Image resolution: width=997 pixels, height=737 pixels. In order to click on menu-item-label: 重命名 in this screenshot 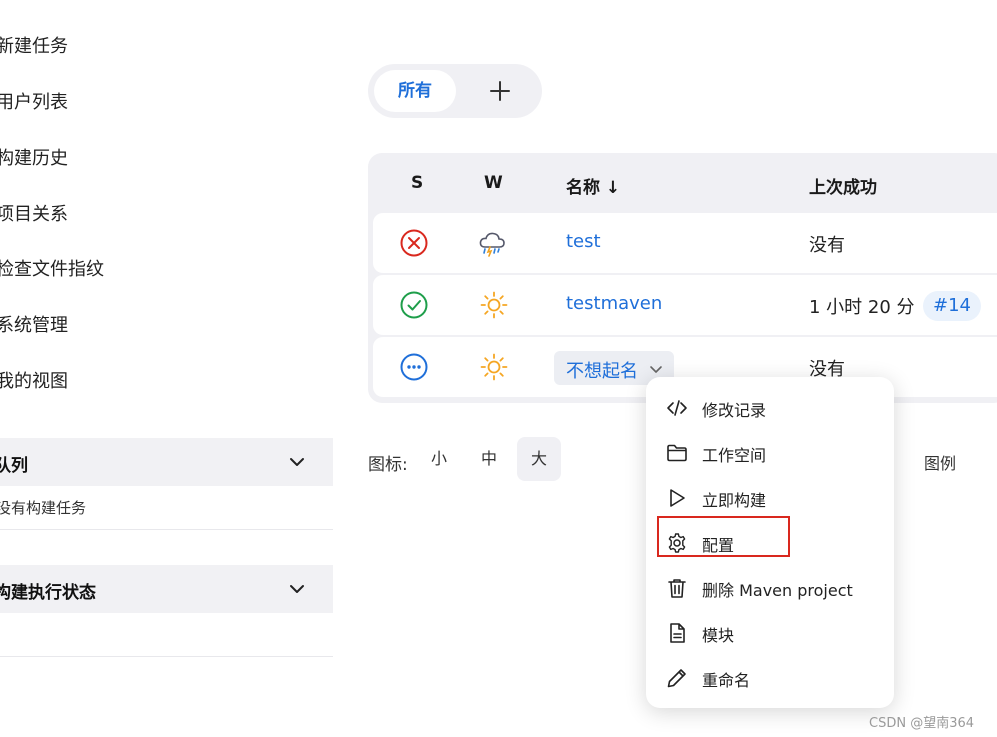, I will do `click(726, 680)`.